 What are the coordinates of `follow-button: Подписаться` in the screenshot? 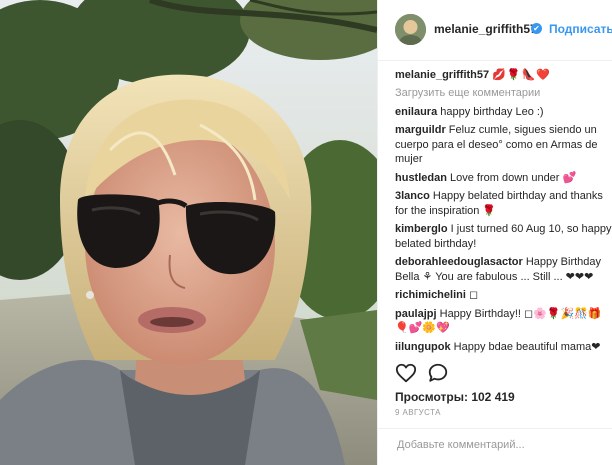 It's located at (580, 29).